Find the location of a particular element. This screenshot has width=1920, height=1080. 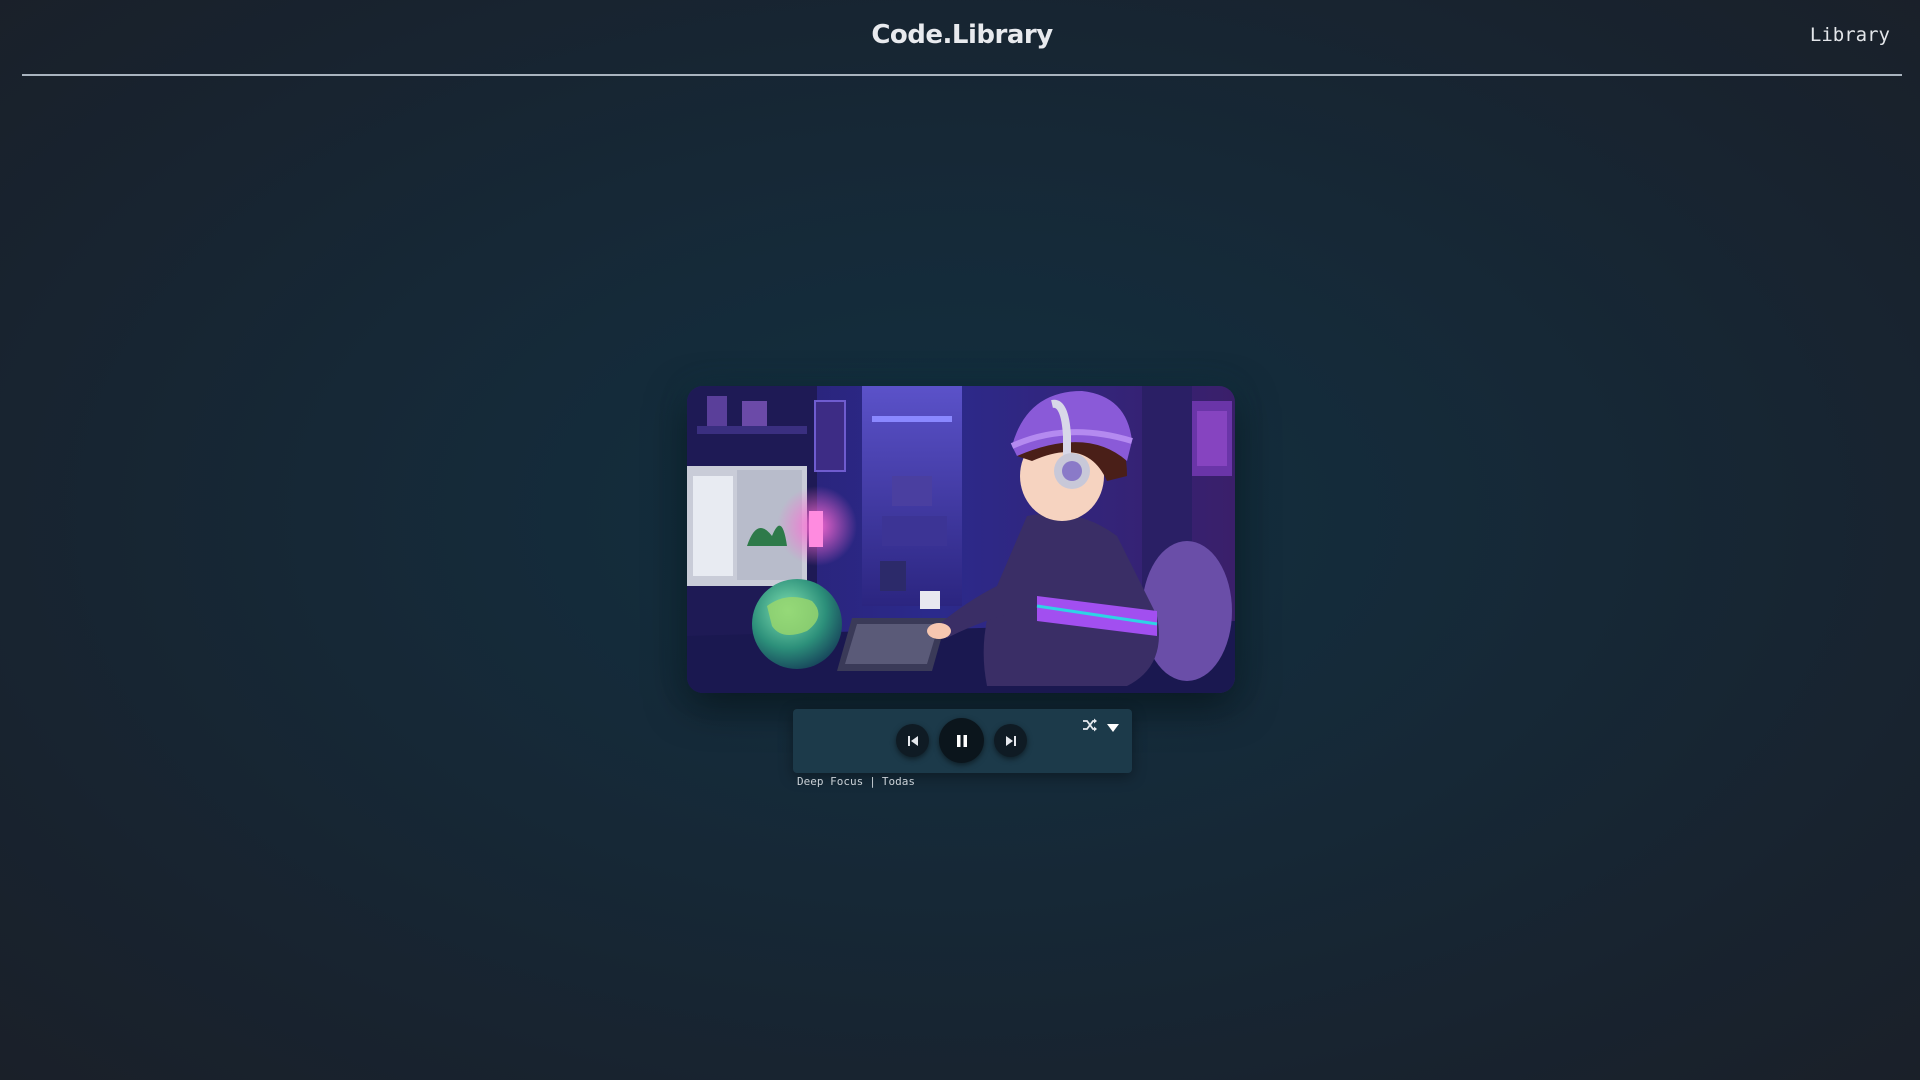

now-playing-label: Deep Focus | Todas is located at coordinates (856, 781).